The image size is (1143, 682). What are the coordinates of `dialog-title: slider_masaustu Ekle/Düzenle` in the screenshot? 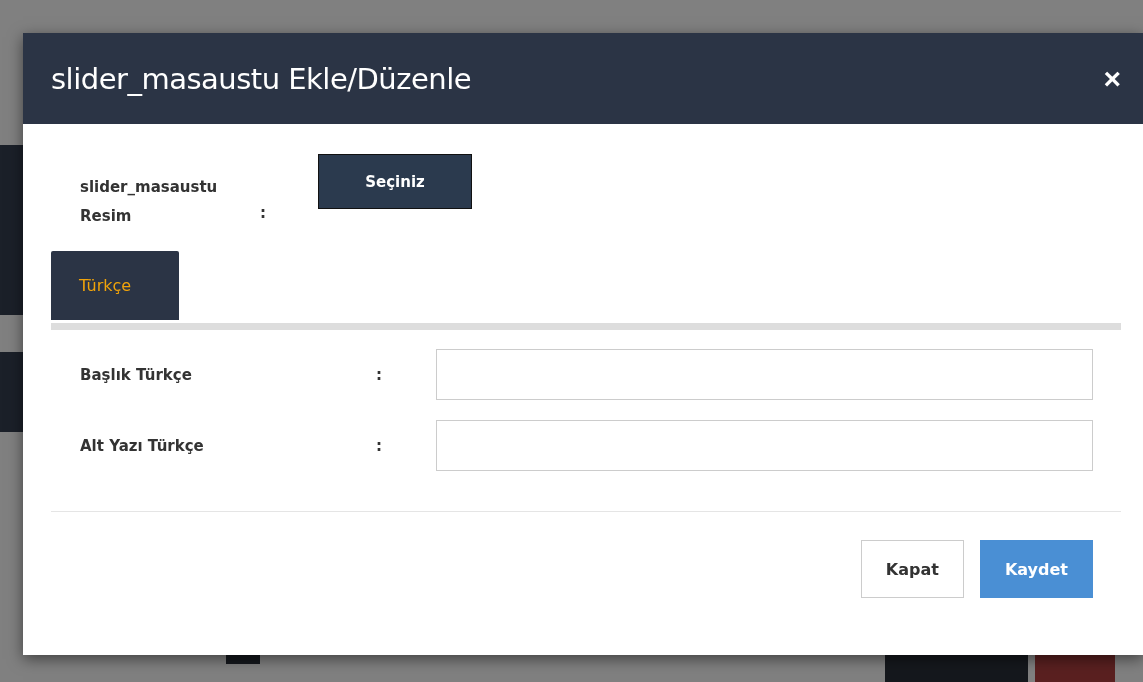 It's located at (261, 78).